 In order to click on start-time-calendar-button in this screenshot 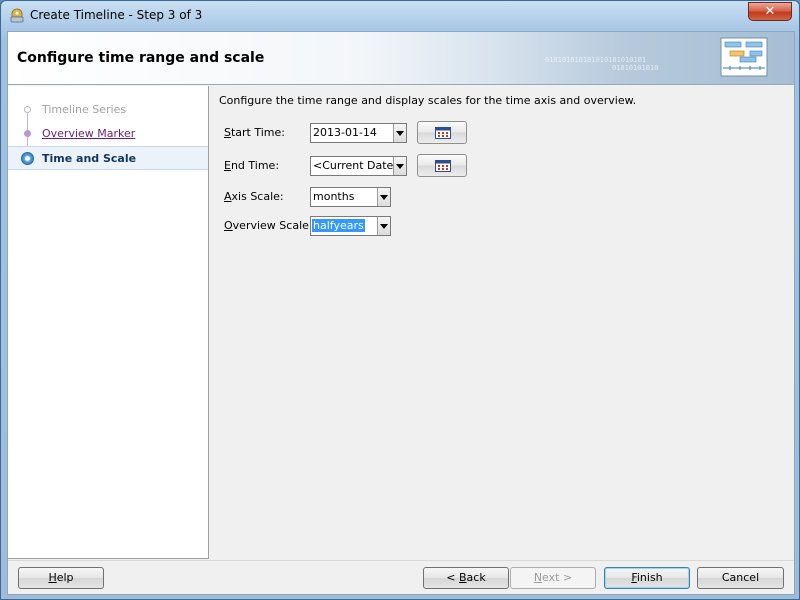, I will do `click(442, 132)`.